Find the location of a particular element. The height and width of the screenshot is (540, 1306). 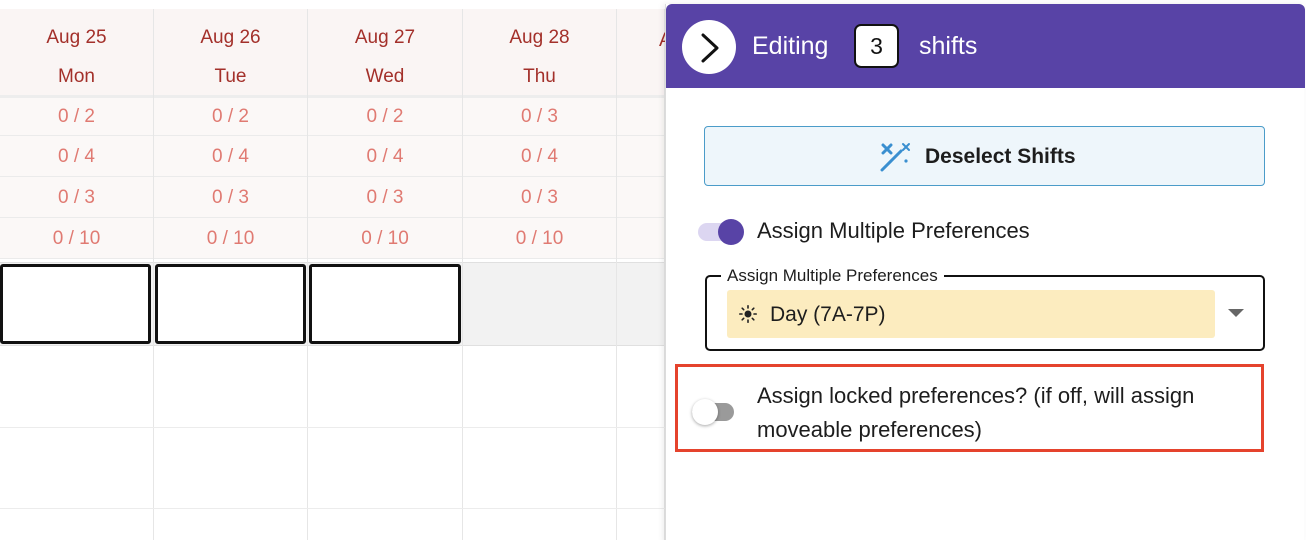

collapse-panel-button is located at coordinates (709, 47).